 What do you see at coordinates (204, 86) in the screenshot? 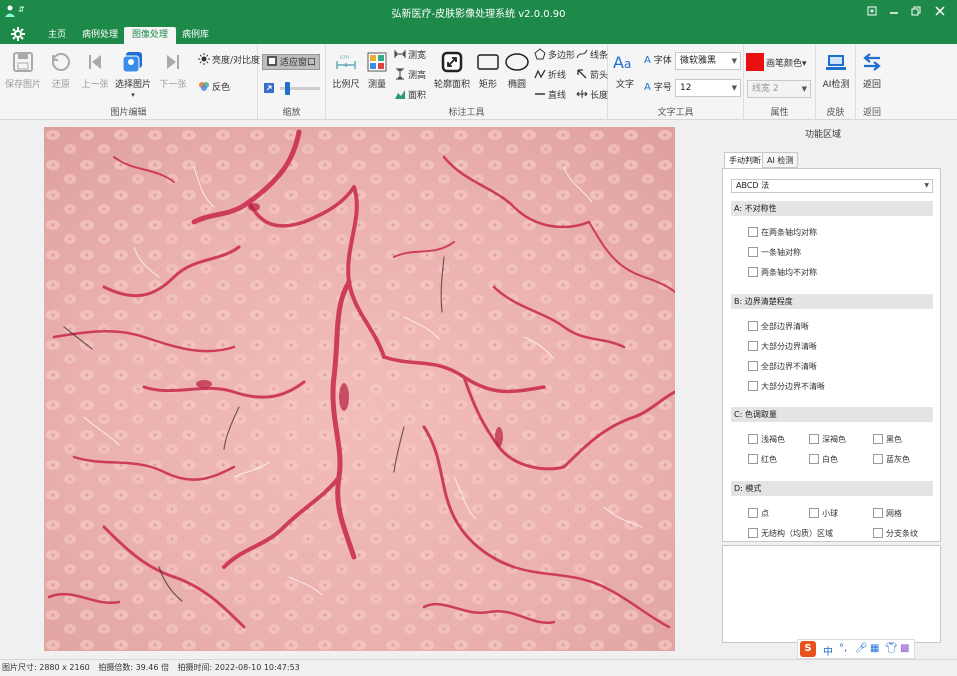
I see `palette-icon` at bounding box center [204, 86].